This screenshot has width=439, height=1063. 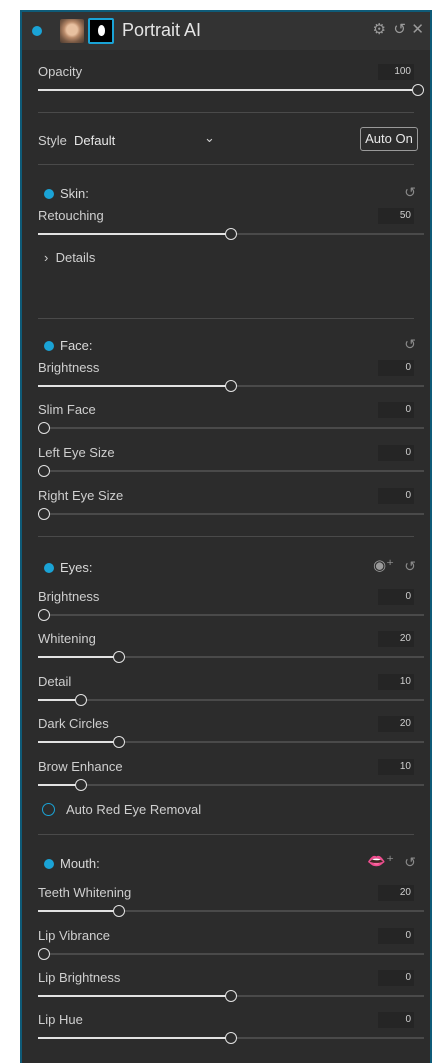 What do you see at coordinates (67, 638) in the screenshot?
I see `whitening-label: Whitening` at bounding box center [67, 638].